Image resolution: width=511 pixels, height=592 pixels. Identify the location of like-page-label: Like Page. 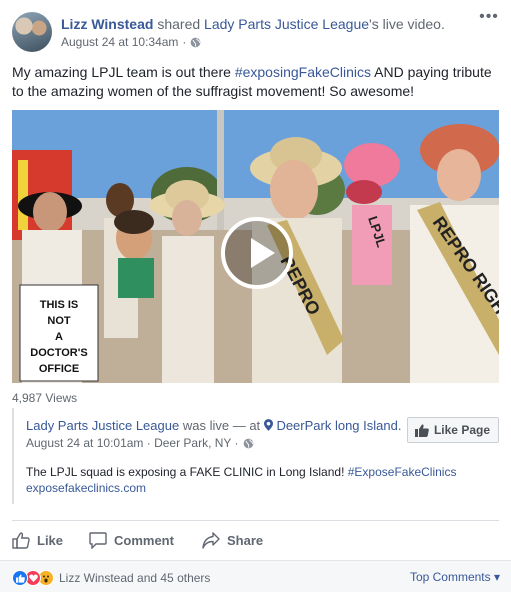
(461, 430).